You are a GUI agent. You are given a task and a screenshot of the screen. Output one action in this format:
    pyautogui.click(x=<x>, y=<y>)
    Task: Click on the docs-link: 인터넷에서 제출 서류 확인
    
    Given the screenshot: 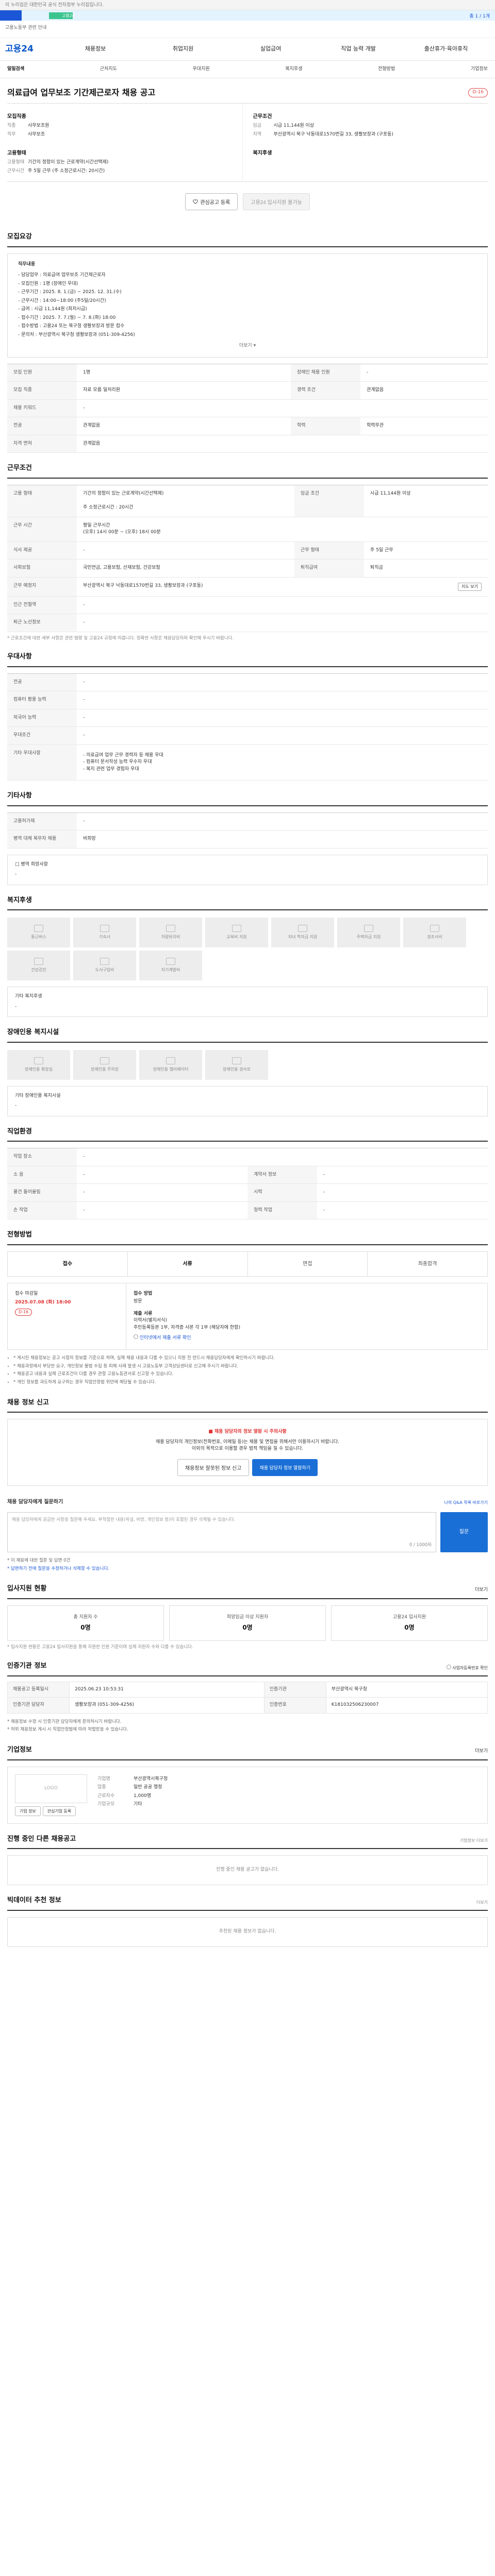 What is the action you would take?
    pyautogui.click(x=307, y=1338)
    